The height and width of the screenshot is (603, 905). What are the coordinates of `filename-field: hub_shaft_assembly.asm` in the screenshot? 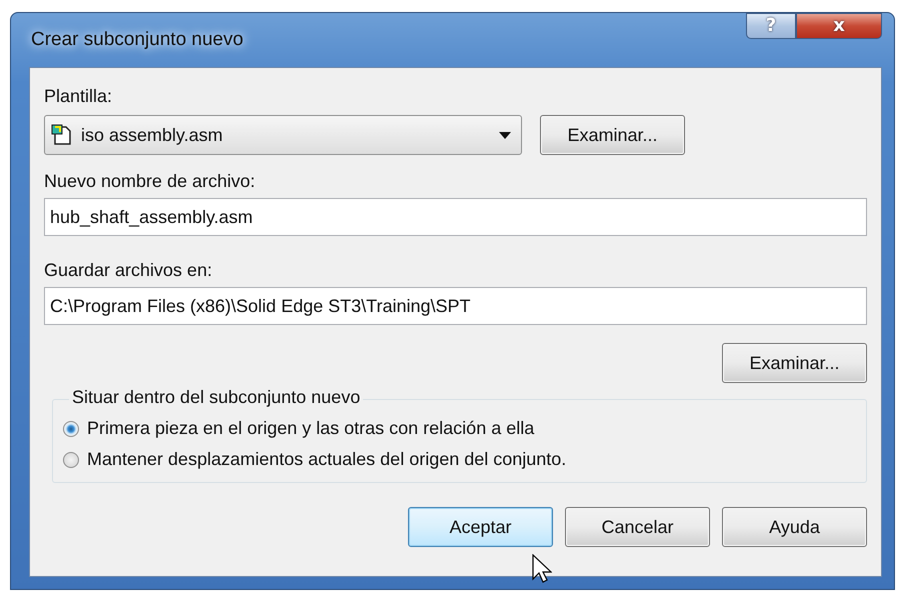 It's located at (455, 217).